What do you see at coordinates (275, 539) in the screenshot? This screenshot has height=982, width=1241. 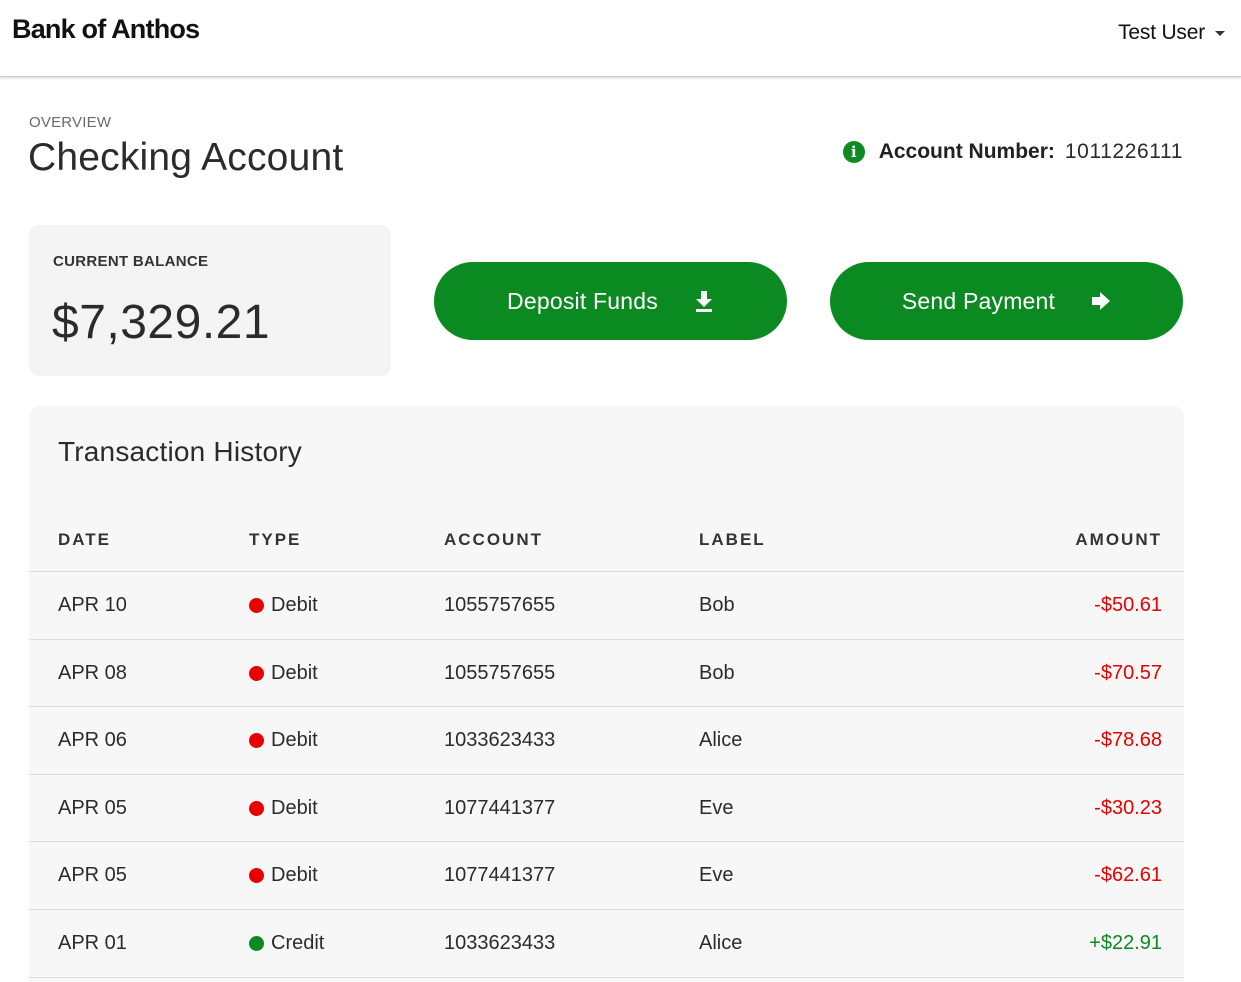 I see `column-header-type: TYPE` at bounding box center [275, 539].